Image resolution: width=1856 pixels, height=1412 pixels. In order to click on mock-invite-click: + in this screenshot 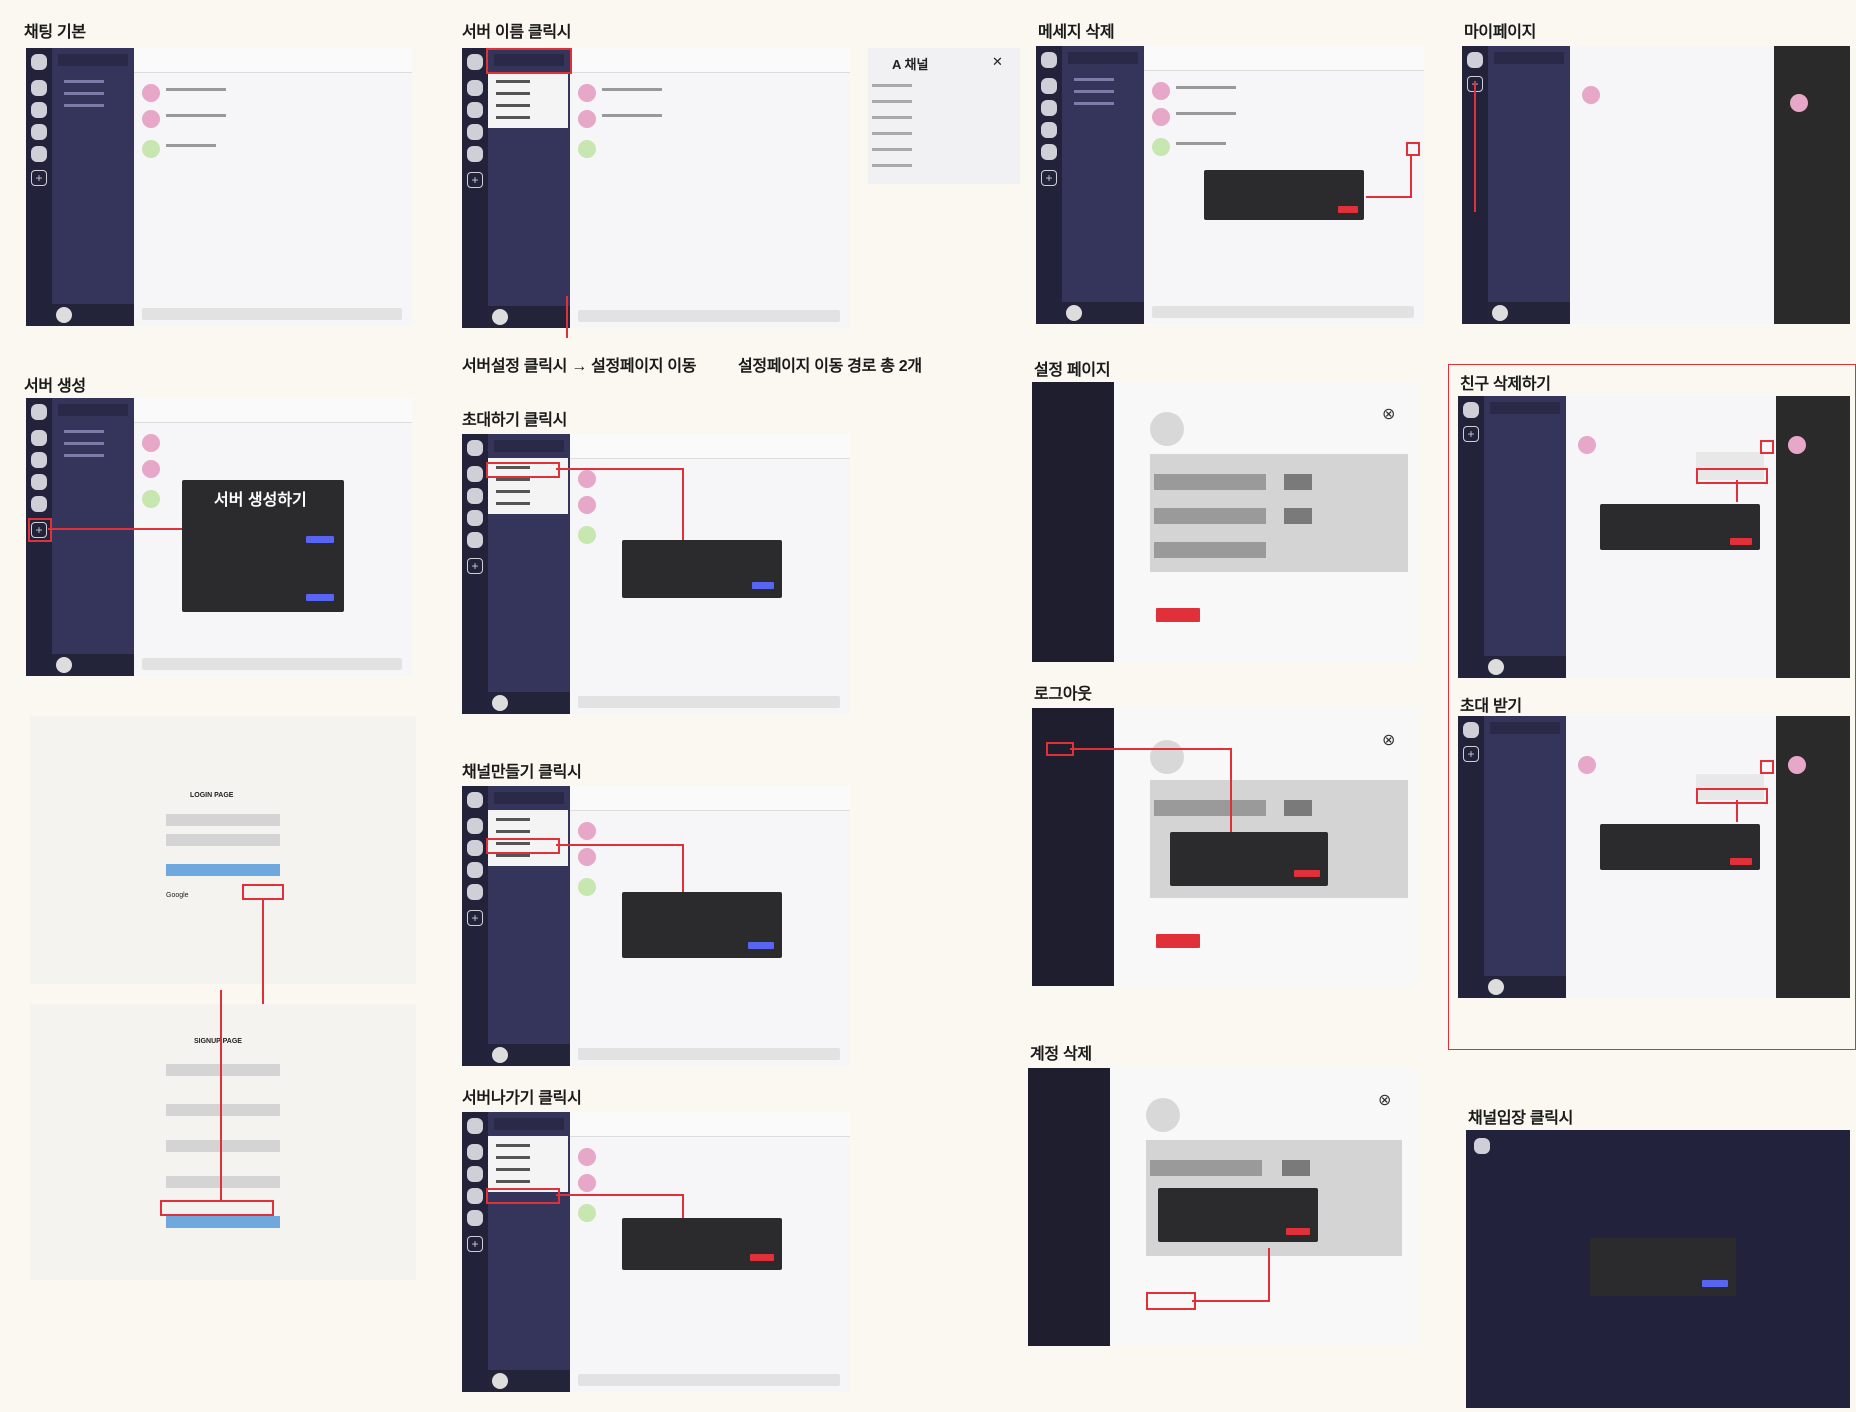, I will do `click(656, 574)`.